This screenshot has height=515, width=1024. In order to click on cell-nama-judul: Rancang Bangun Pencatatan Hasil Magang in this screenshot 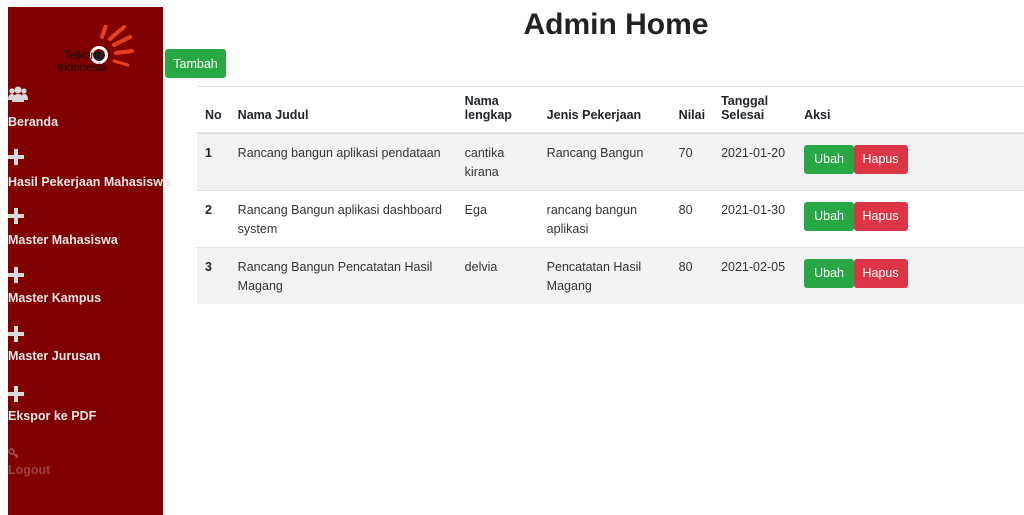, I will do `click(343, 275)`.